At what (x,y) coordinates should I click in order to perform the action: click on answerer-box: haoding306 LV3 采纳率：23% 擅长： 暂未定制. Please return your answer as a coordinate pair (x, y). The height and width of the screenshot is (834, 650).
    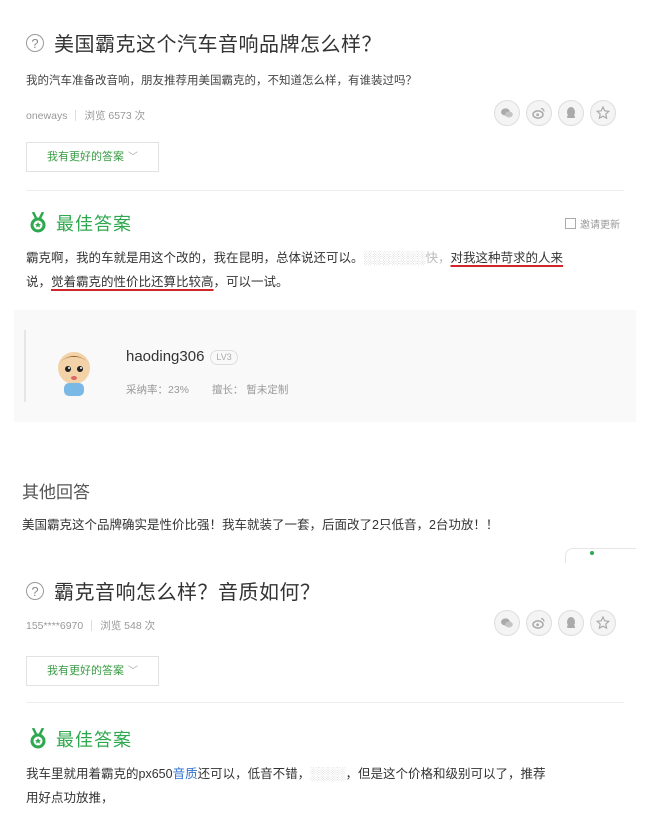
    Looking at the image, I should click on (325, 366).